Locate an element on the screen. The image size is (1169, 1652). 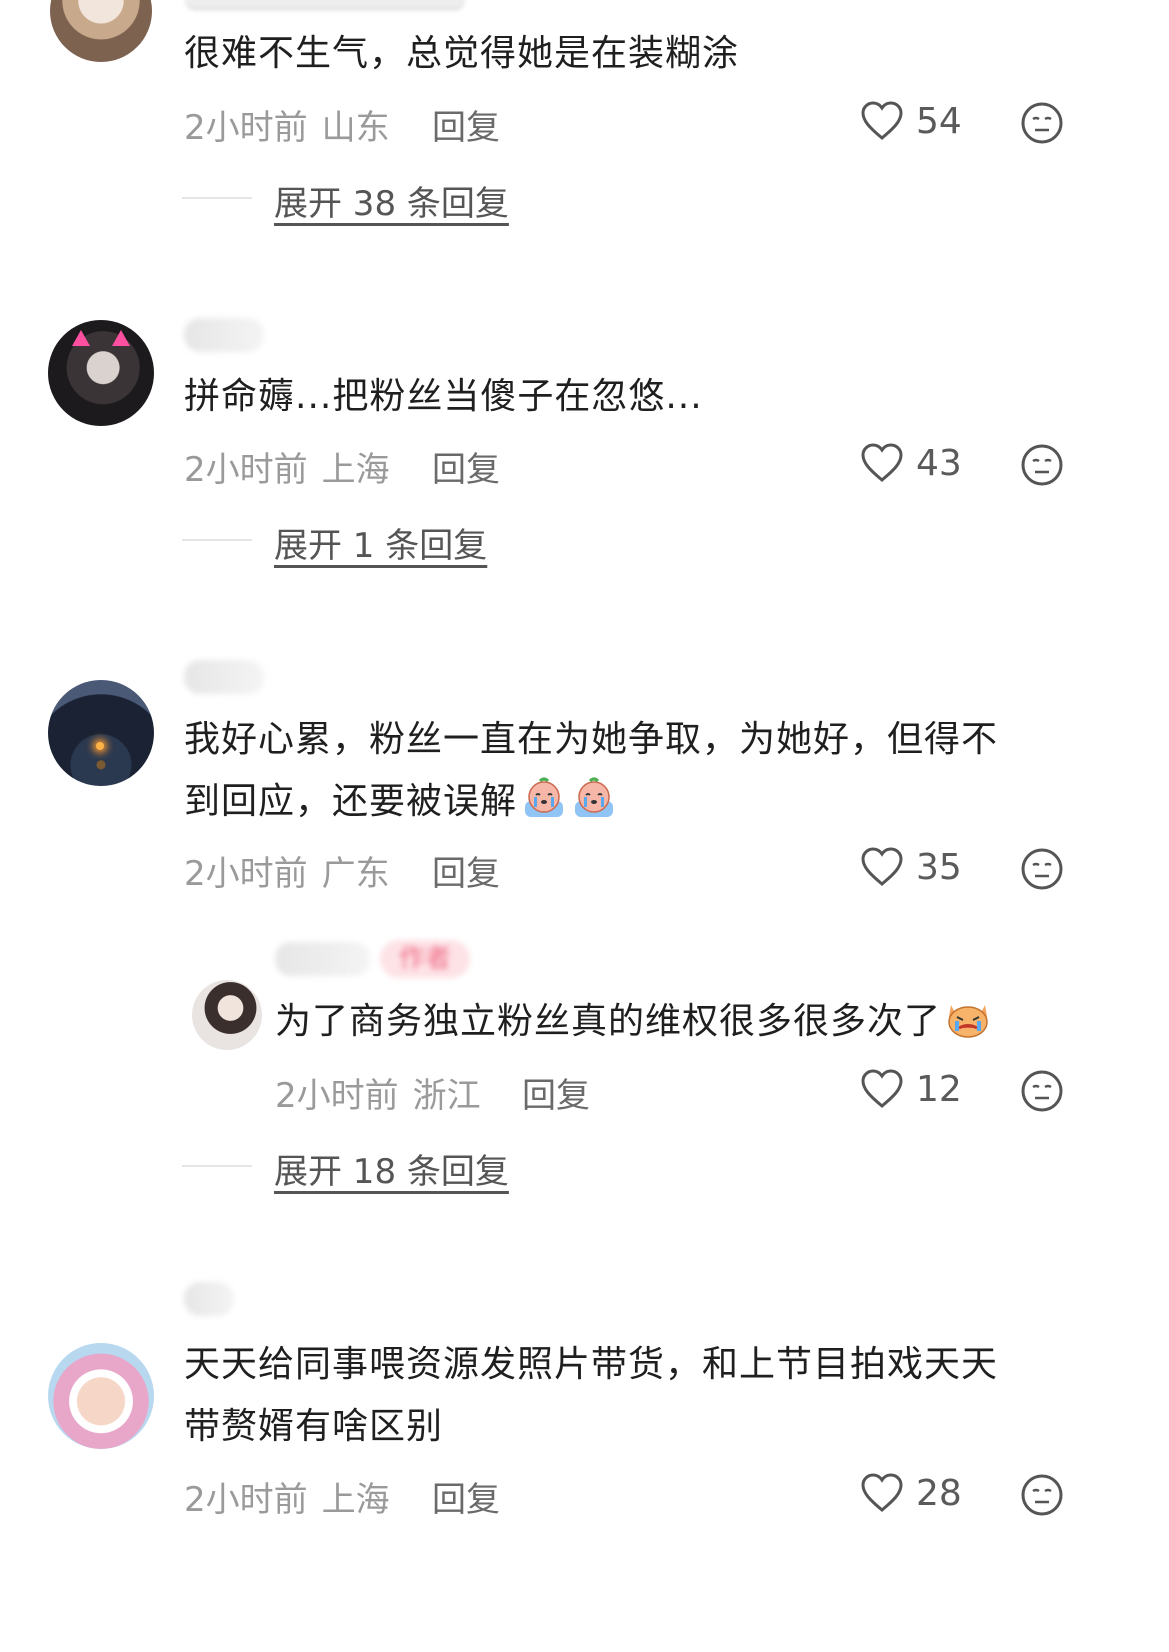
comment-text-line1: 天天给同事喂资源发照片带货，和上节目拍戏天天 is located at coordinates (591, 1364).